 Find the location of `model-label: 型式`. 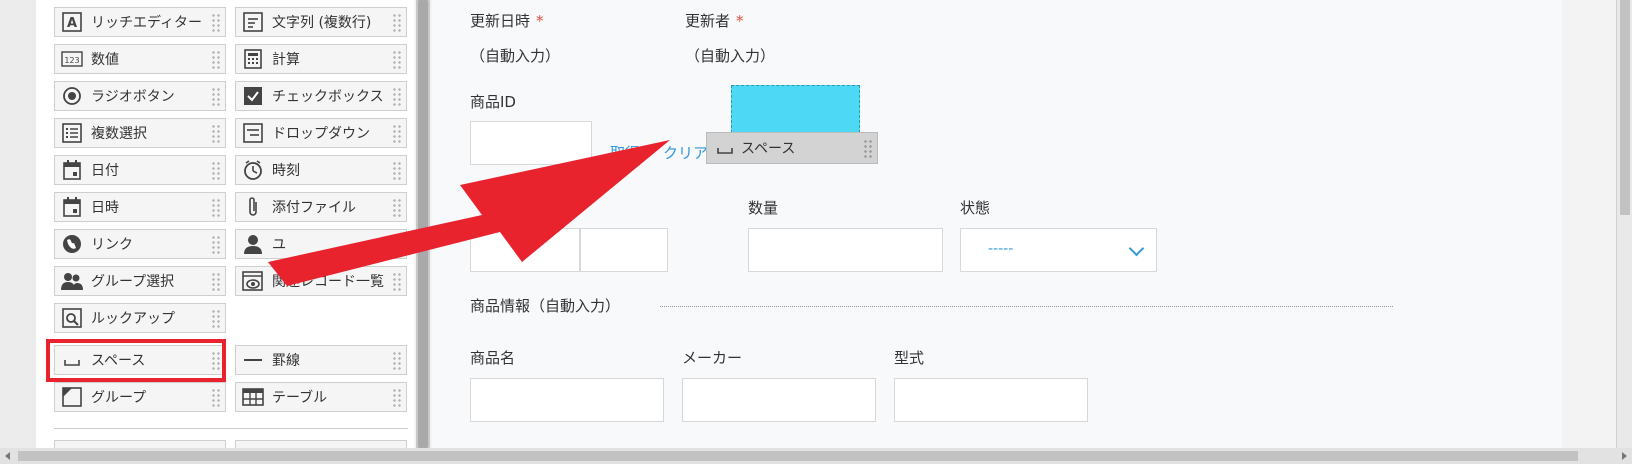

model-label: 型式 is located at coordinates (909, 358).